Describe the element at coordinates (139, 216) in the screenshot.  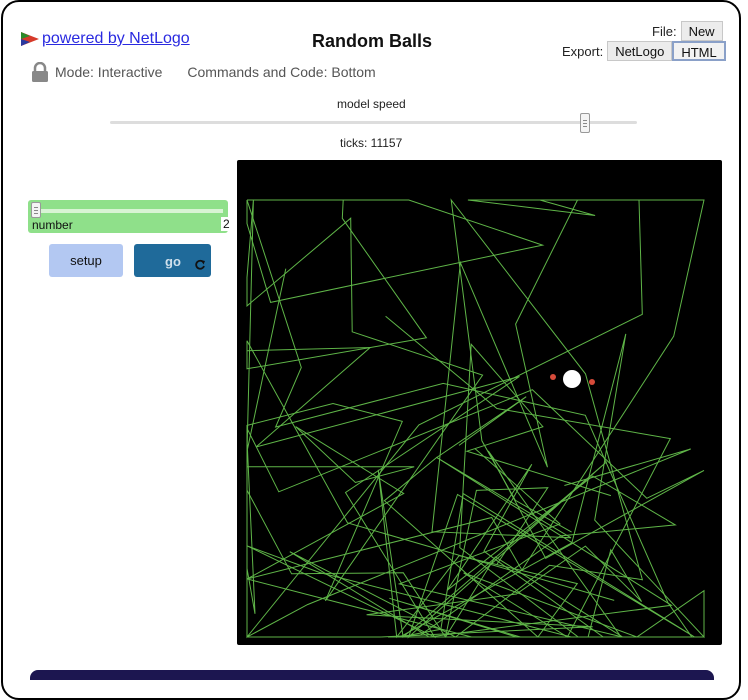
I see `number-slider: number 2` at that location.